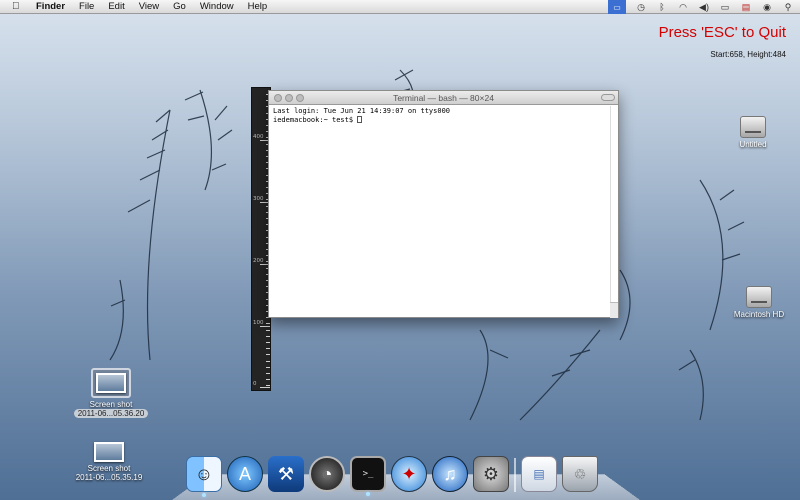 The width and height of the screenshot is (800, 500). I want to click on dock: ☺ A ⚒ ◔ >_ ✦ ♫ ⚙ ▤ ♲, so click(406, 472).